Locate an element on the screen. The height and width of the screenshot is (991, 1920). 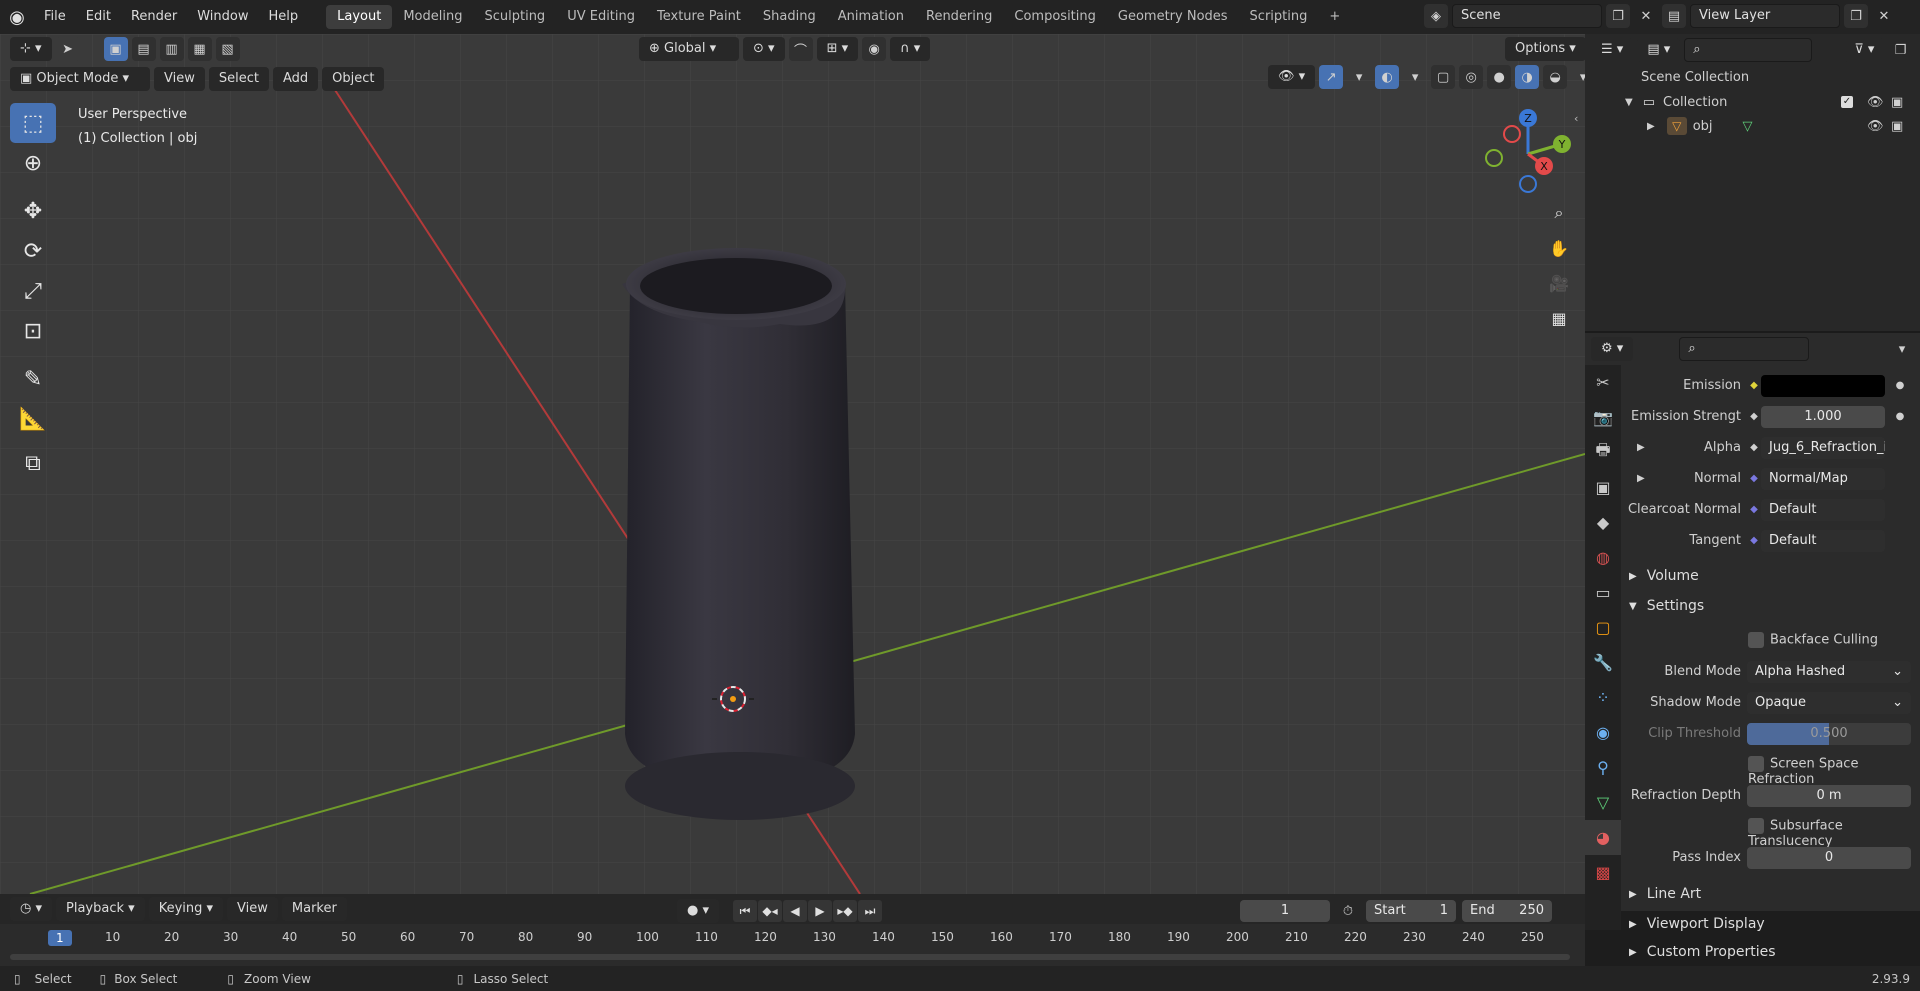
options-dropdown: Options ▾ is located at coordinates (1545, 49).